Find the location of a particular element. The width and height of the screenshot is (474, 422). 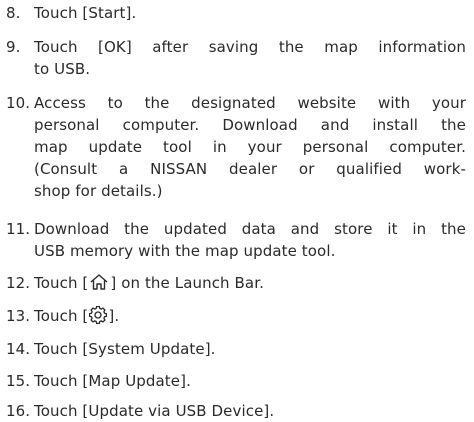

step-12: 12. Touch [ ] on the Launch Bar. is located at coordinates (237, 283).